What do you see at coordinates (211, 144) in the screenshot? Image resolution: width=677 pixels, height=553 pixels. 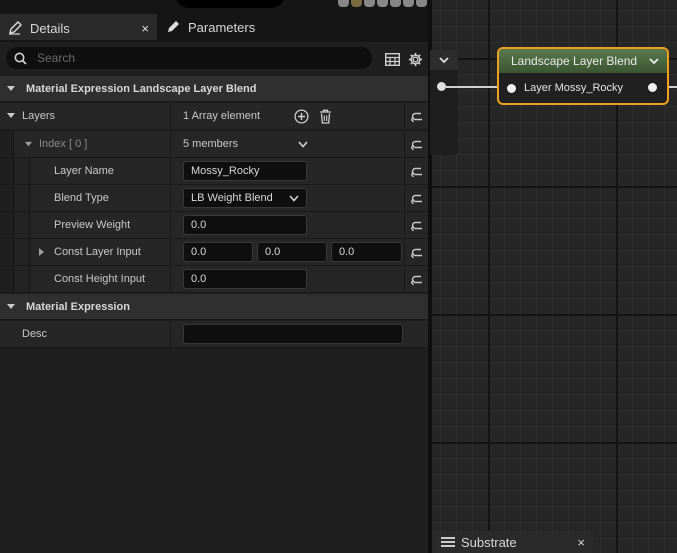 I see `members-count: 5 members` at bounding box center [211, 144].